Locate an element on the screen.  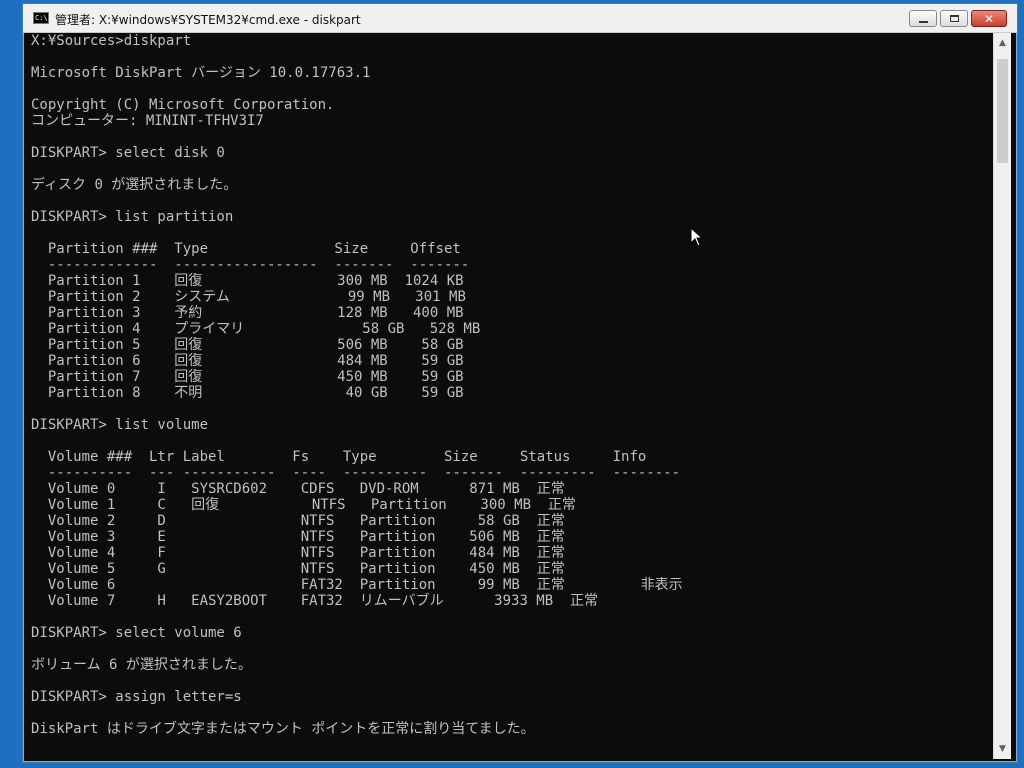
console-line: DISKPART> list partition is located at coordinates (132, 217).